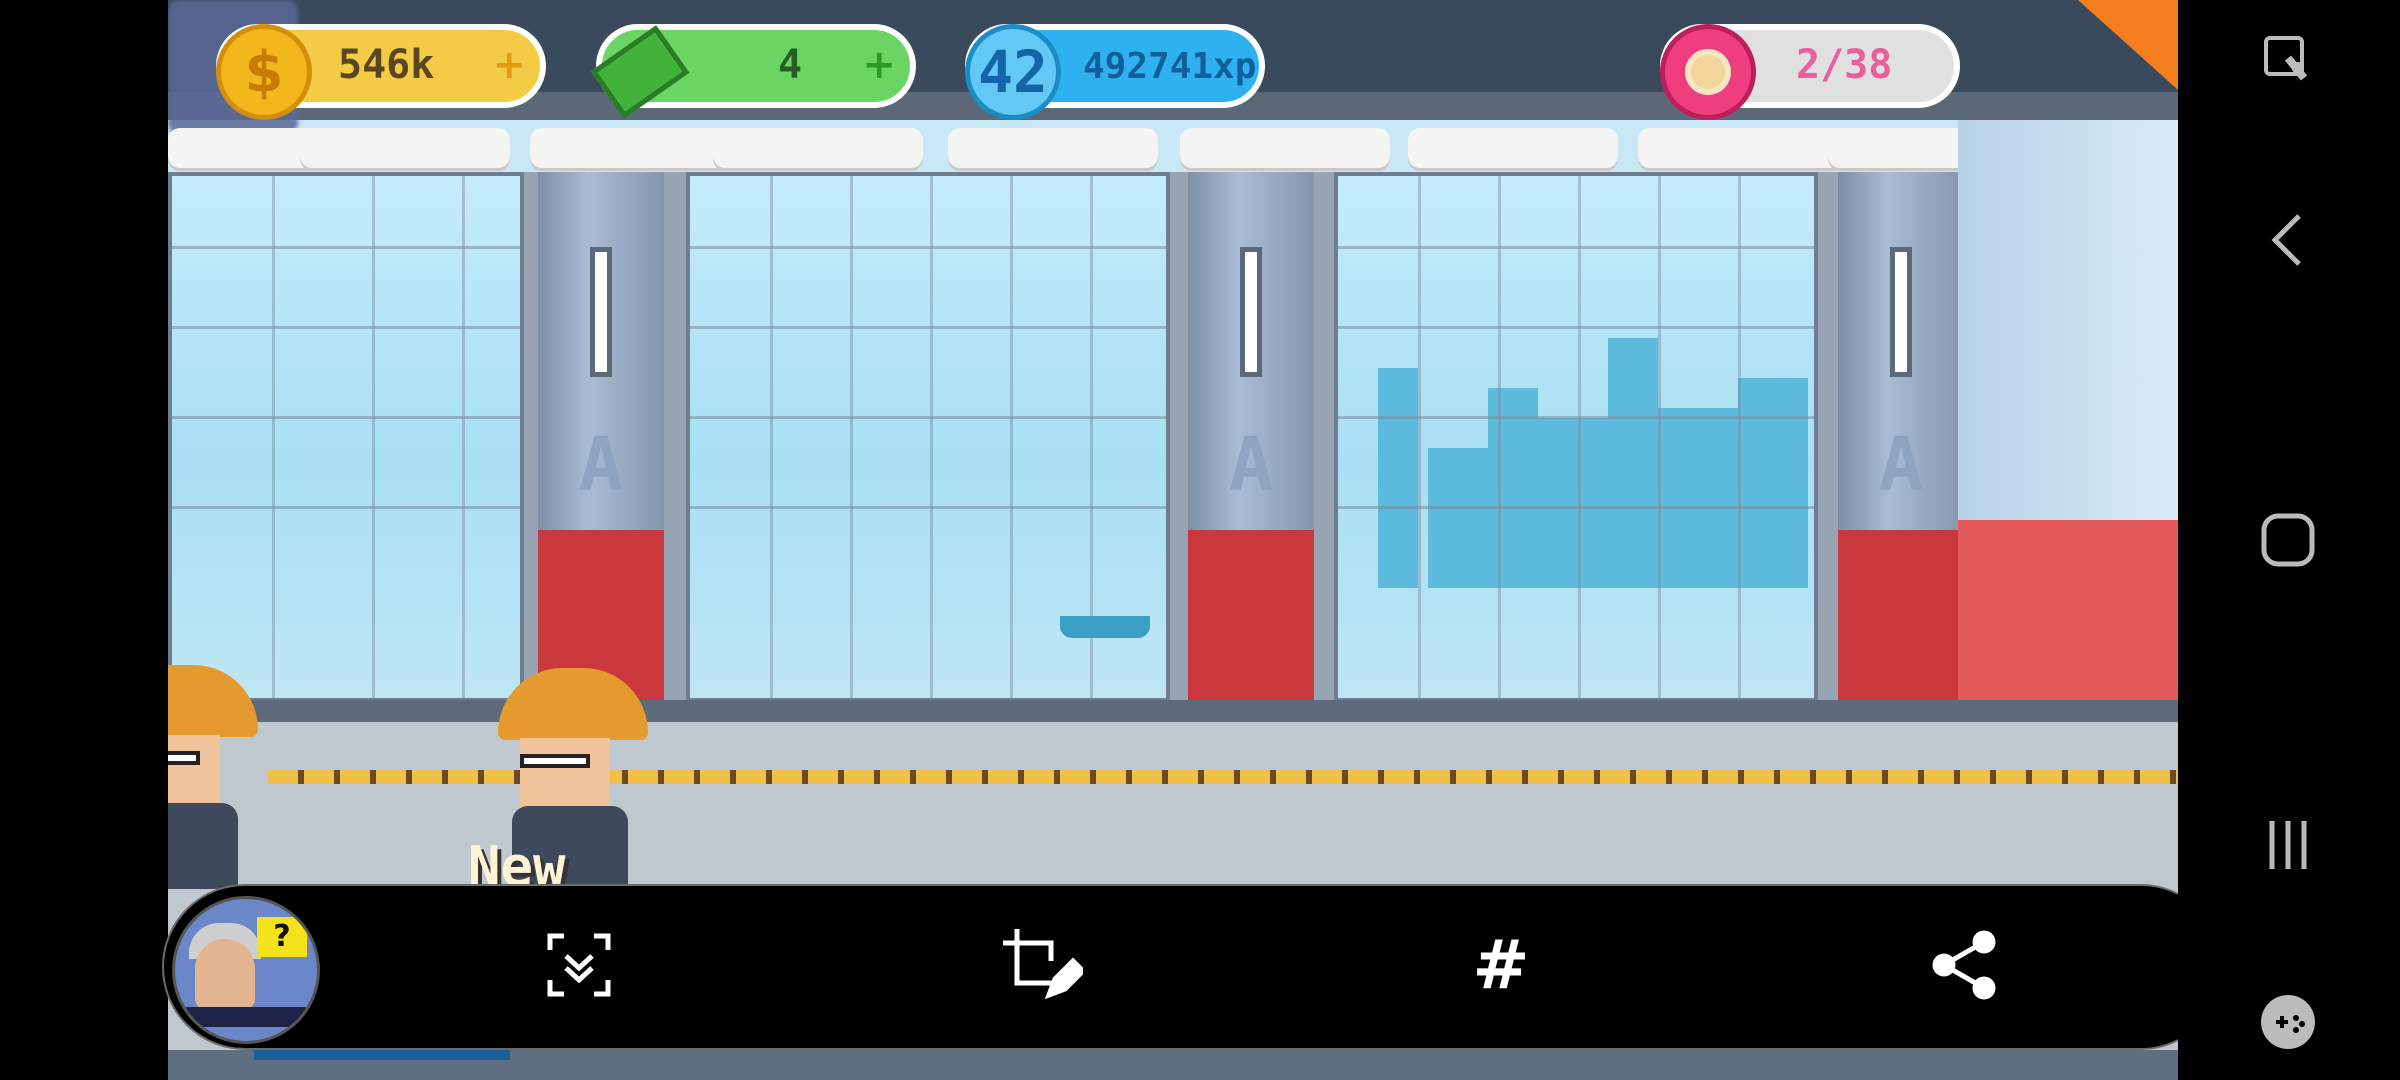 This screenshot has height=1080, width=2400. I want to click on cash-value: 4, so click(790, 65).